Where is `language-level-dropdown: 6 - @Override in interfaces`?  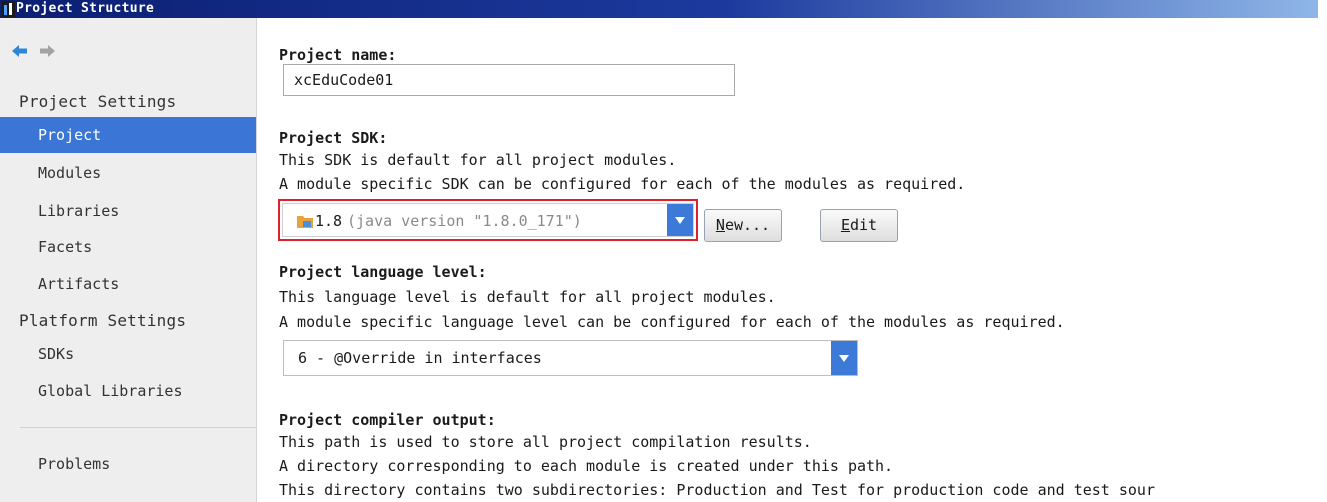 language-level-dropdown: 6 - @Override in interfaces is located at coordinates (570, 358).